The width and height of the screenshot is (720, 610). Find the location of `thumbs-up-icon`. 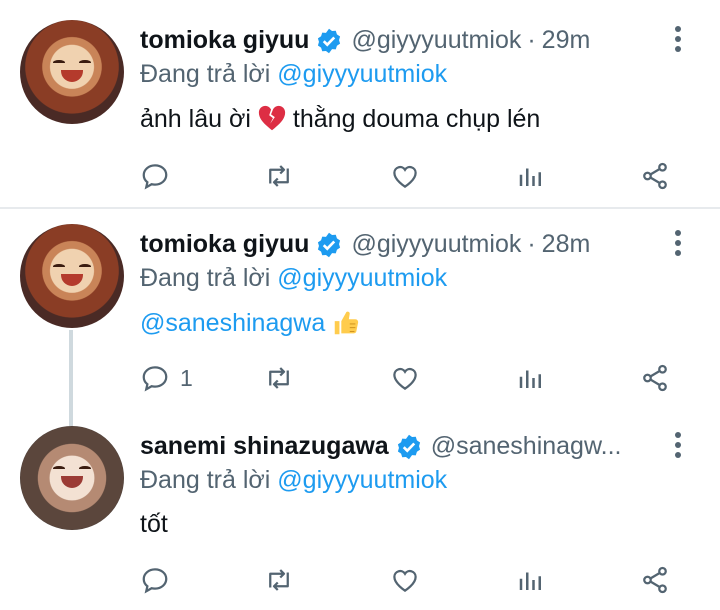

thumbs-up-icon is located at coordinates (346, 323).